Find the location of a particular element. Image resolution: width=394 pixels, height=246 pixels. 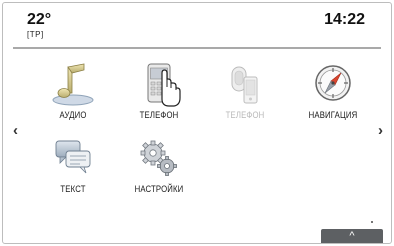

app-tile-label: НАСТРОЙКИ is located at coordinates (159, 189).